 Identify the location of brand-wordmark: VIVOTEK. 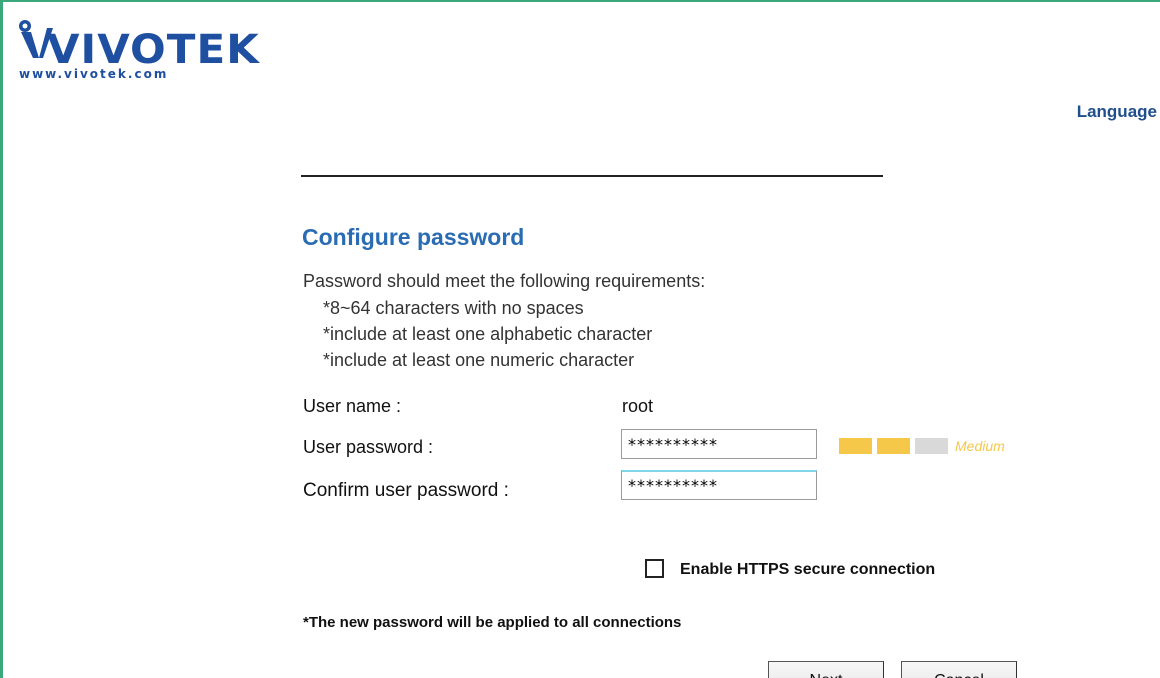
(153, 50).